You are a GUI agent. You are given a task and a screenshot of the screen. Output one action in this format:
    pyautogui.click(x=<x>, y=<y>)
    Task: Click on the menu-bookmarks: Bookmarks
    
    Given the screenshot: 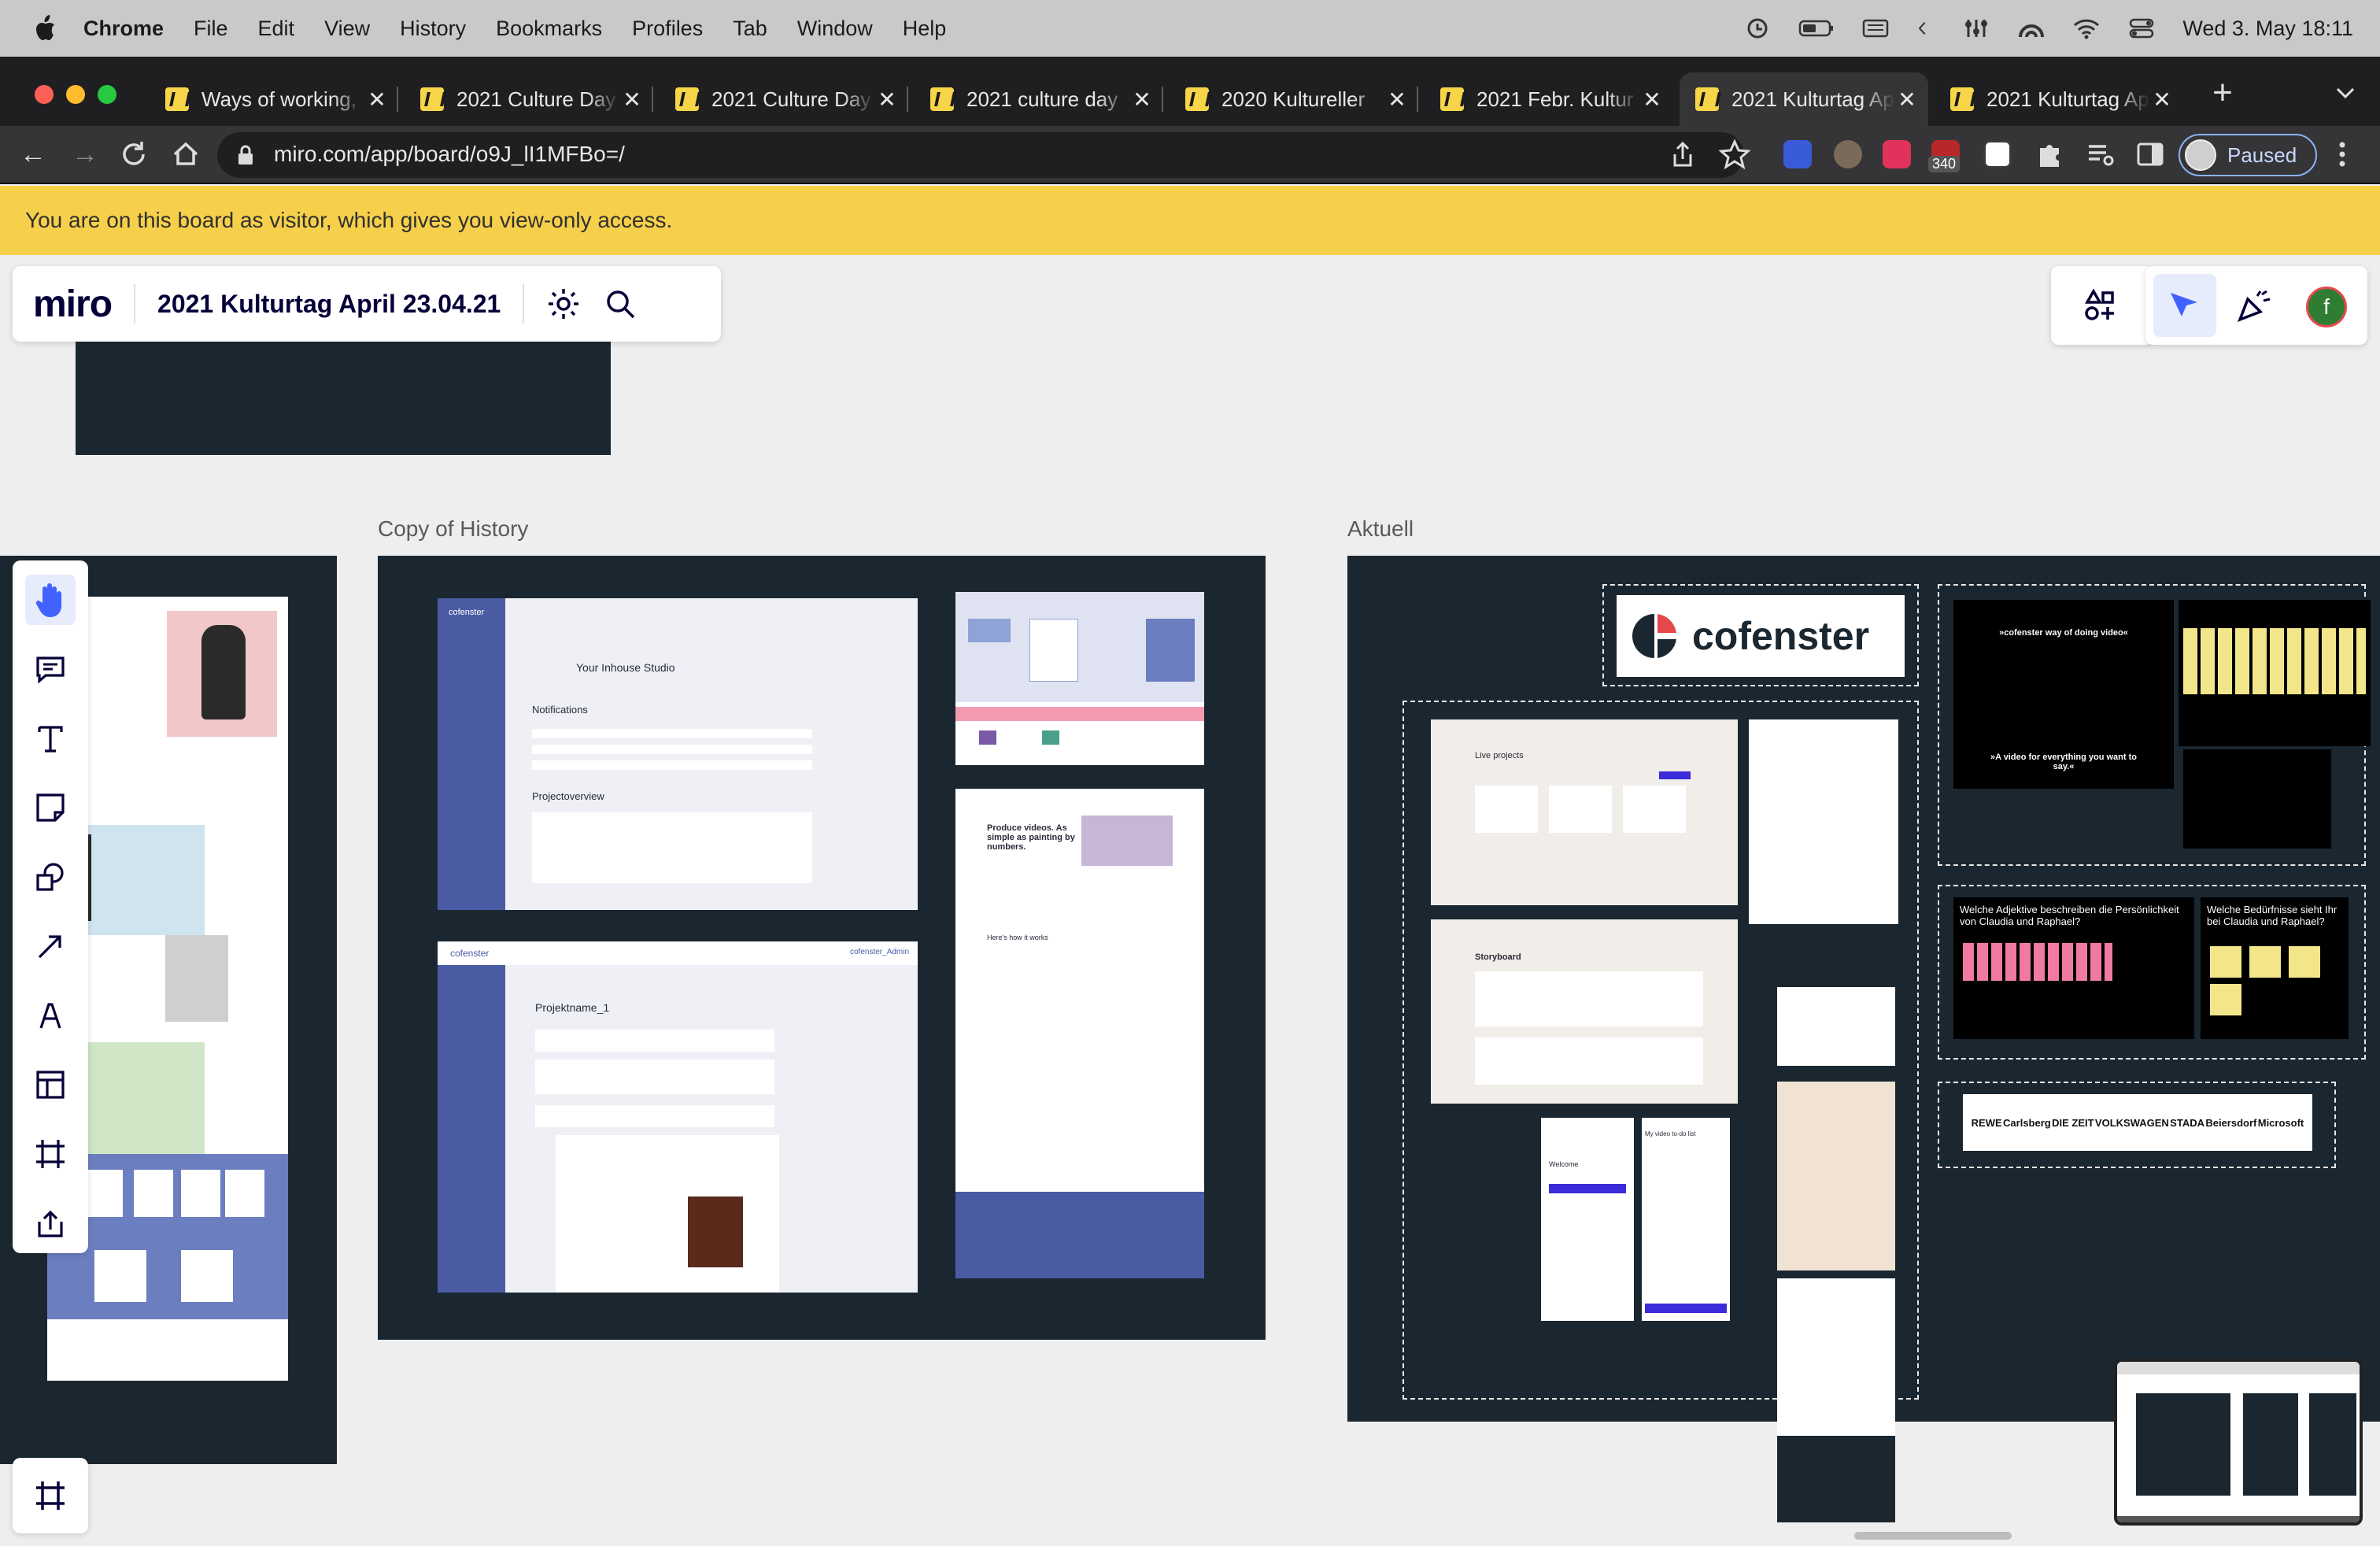 What is the action you would take?
    pyautogui.click(x=549, y=29)
    